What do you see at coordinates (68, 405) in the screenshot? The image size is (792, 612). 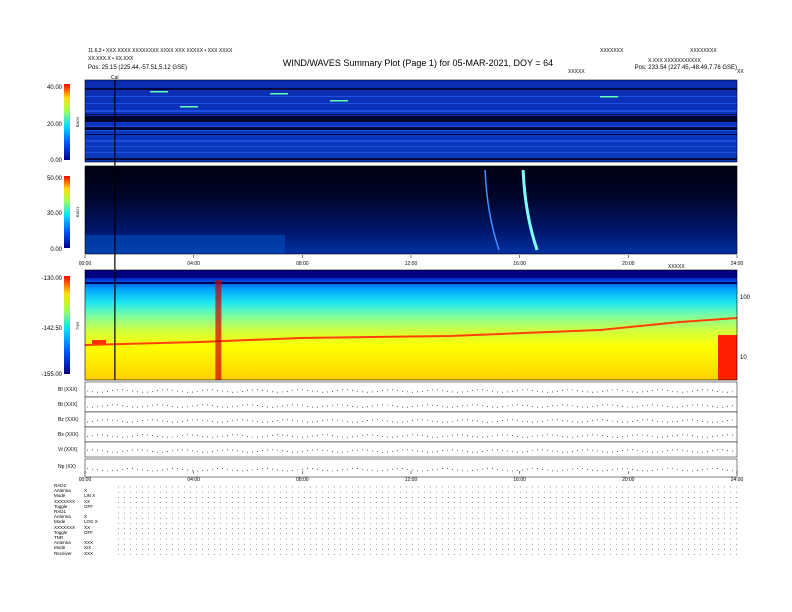 I see `hk-label: Bt (XXX)` at bounding box center [68, 405].